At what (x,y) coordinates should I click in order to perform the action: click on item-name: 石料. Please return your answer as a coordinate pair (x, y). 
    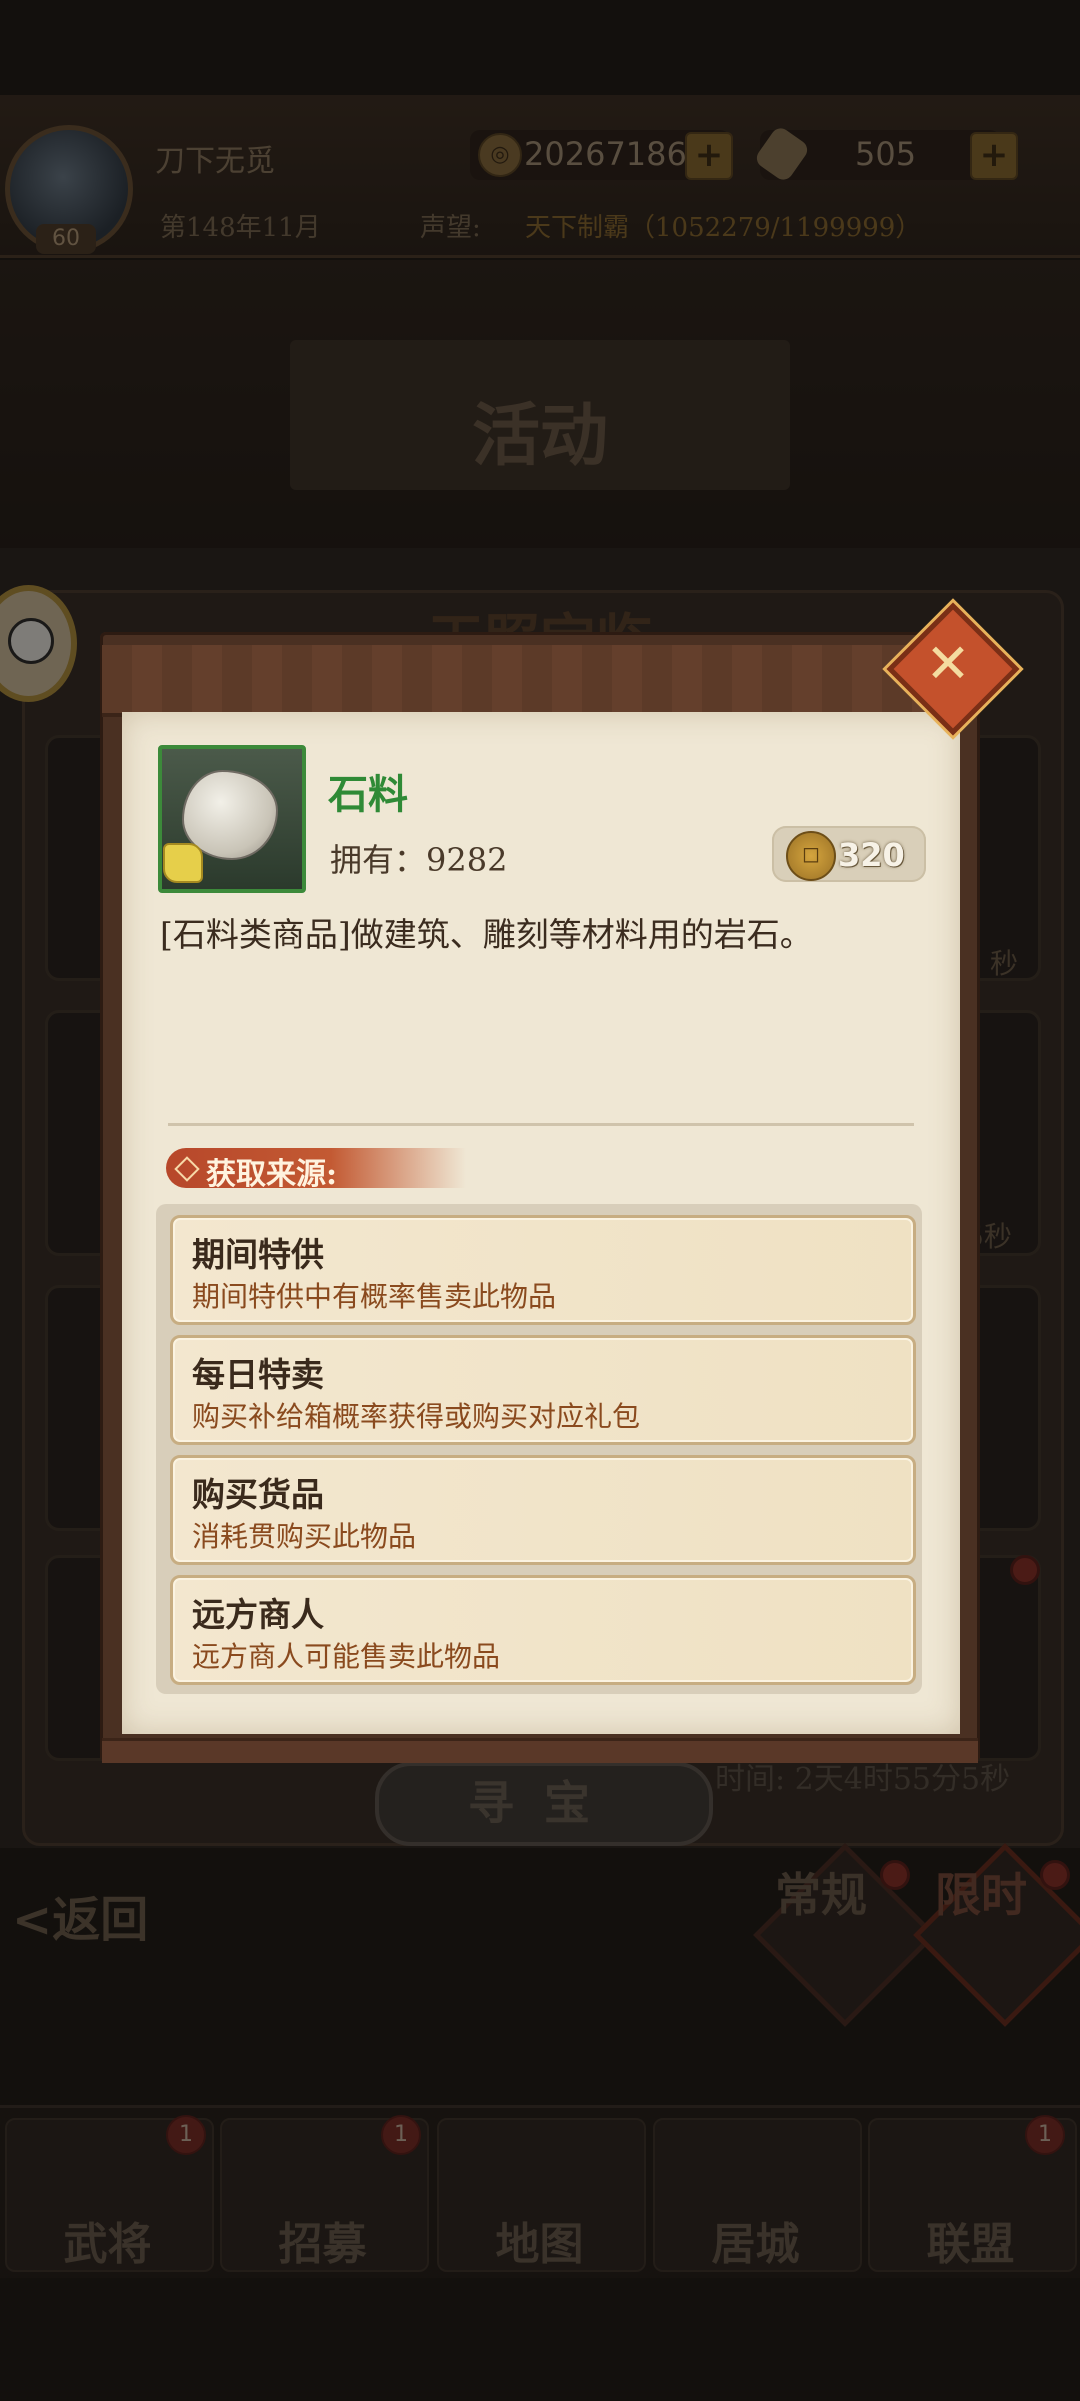
    Looking at the image, I should click on (368, 794).